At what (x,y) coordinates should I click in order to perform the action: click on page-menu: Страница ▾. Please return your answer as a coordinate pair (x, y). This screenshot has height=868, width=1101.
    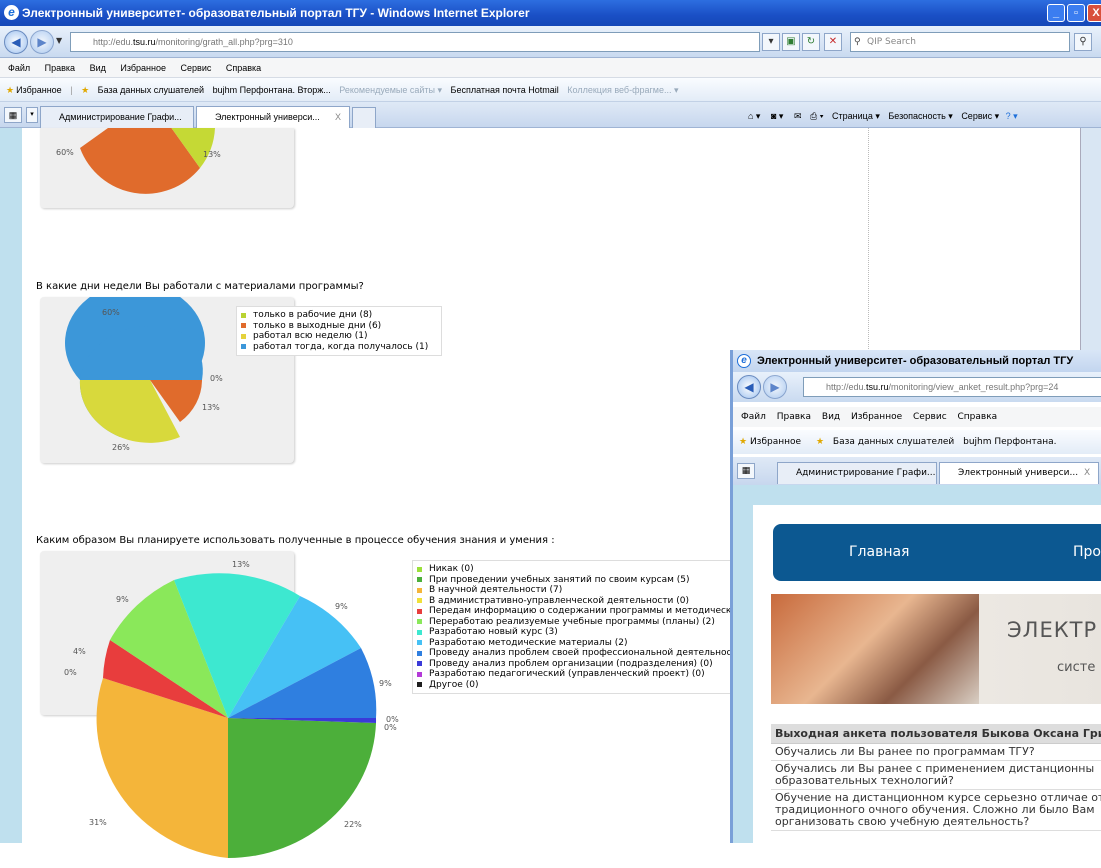
    Looking at the image, I should click on (856, 116).